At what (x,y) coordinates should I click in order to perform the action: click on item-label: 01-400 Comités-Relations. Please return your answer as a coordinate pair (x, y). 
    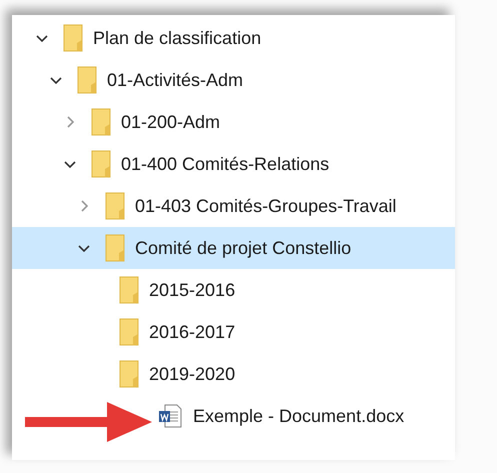
    Looking at the image, I should click on (225, 164).